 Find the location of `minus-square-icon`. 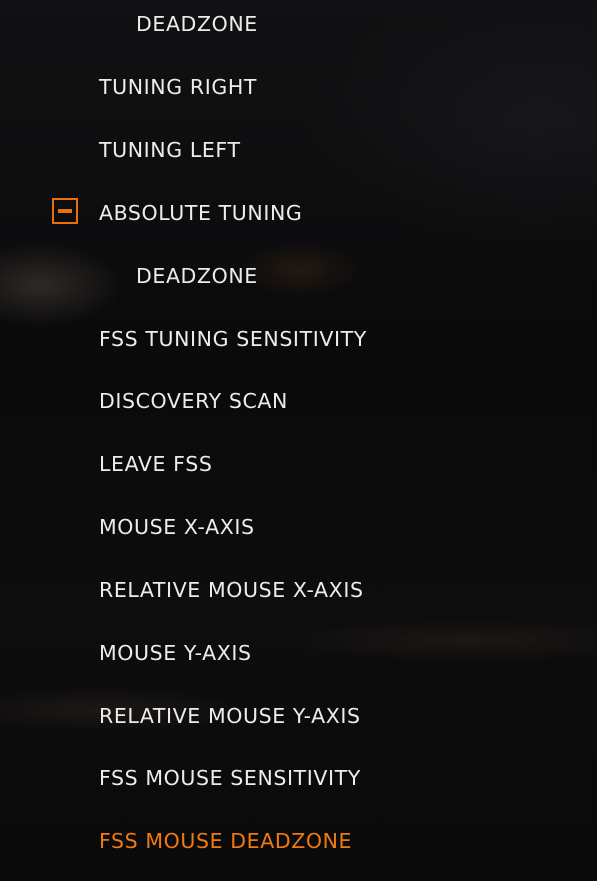

minus-square-icon is located at coordinates (65, 211).